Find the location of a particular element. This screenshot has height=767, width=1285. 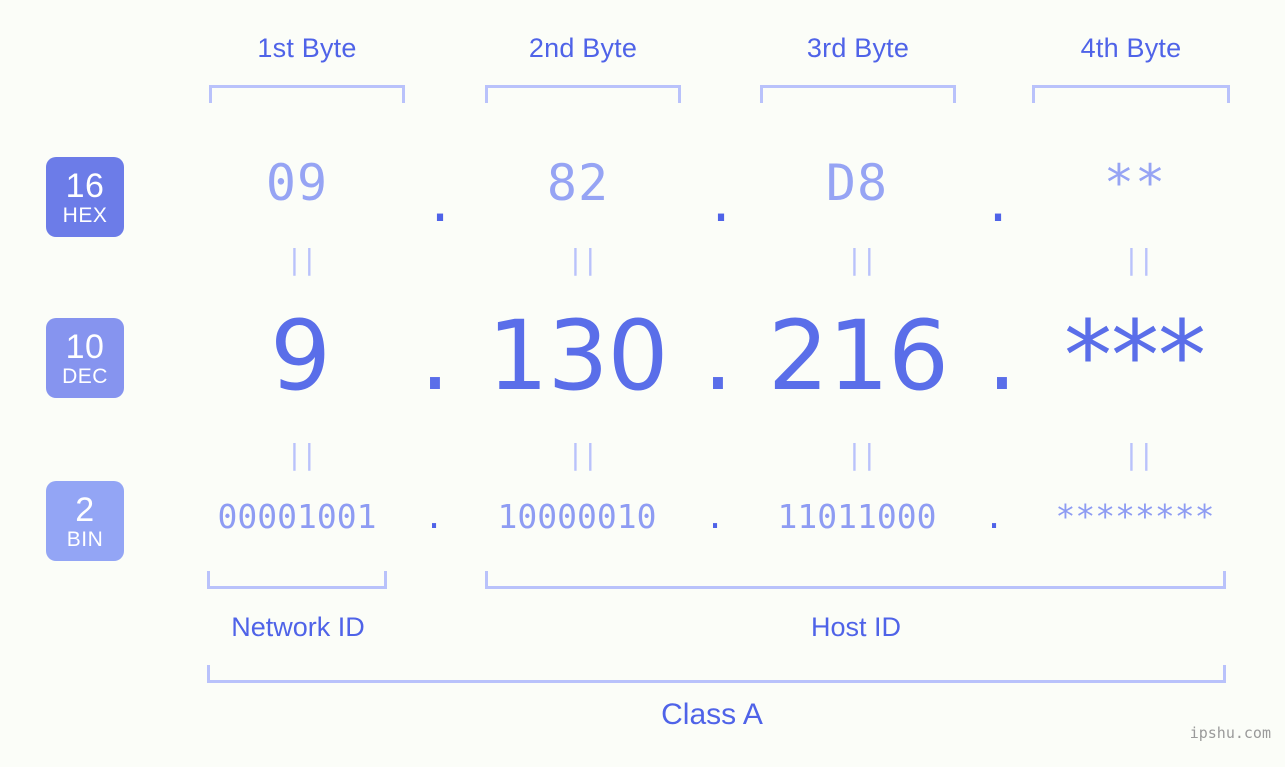

watermark: ipshu.com is located at coordinates (1230, 733).